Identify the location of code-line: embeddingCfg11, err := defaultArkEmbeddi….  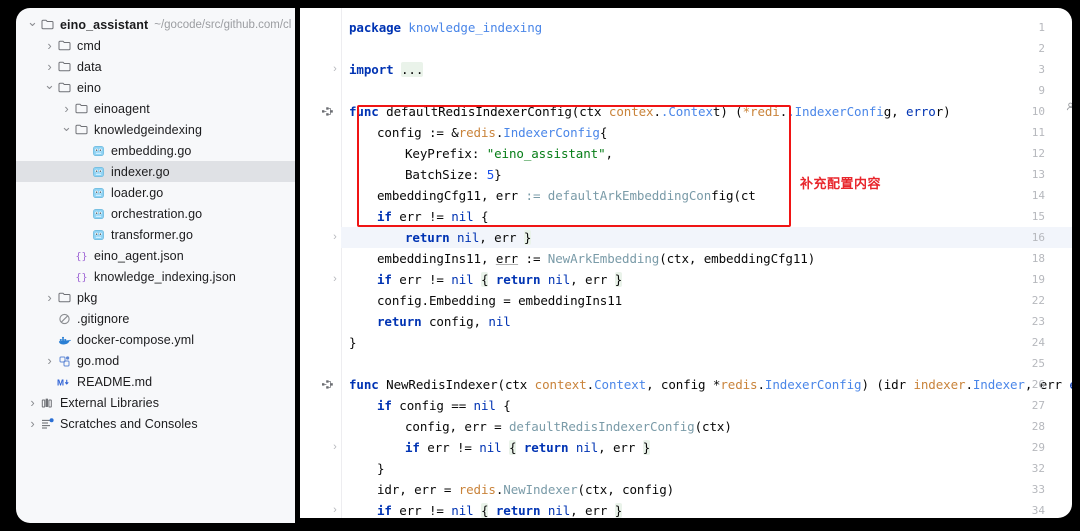
(566, 195).